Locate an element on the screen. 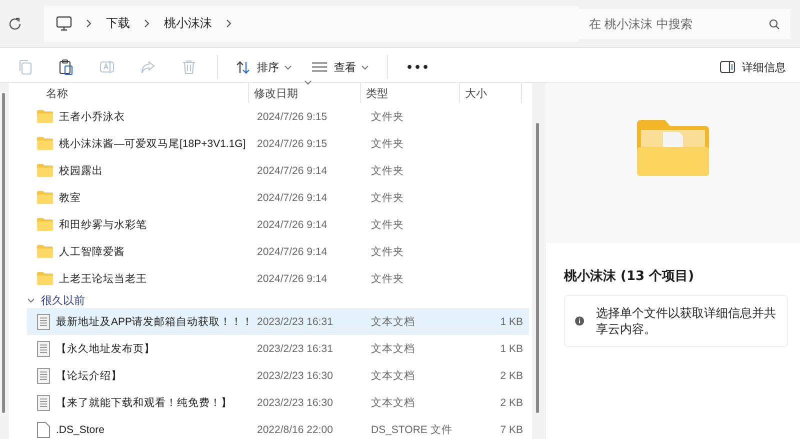  file-row: 教室 2024/7/26 9:14 文件夹 is located at coordinates (278, 197).